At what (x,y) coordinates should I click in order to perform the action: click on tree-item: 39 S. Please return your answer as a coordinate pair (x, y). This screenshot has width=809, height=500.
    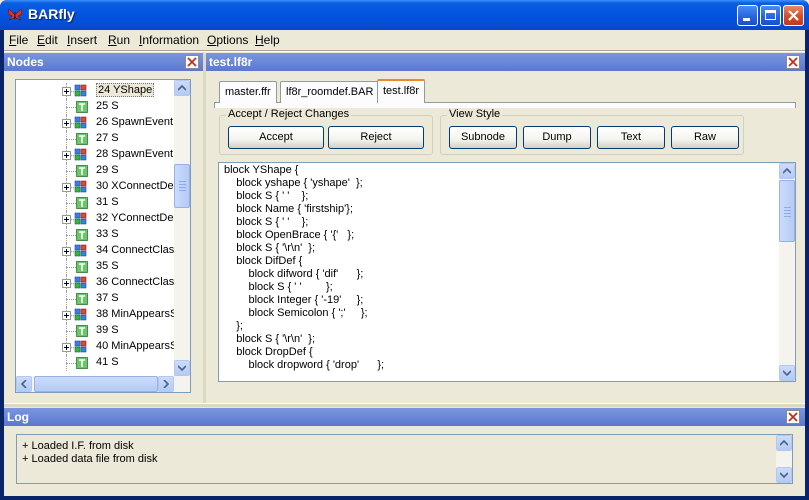
    Looking at the image, I should click on (96, 331).